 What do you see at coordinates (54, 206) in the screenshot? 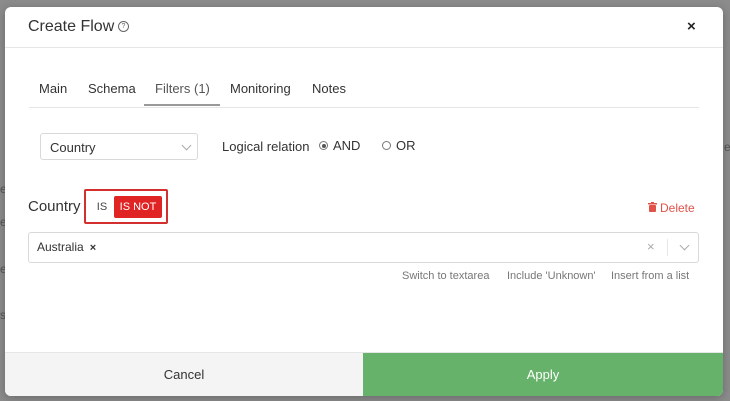
I see `condition-field-label: Country` at bounding box center [54, 206].